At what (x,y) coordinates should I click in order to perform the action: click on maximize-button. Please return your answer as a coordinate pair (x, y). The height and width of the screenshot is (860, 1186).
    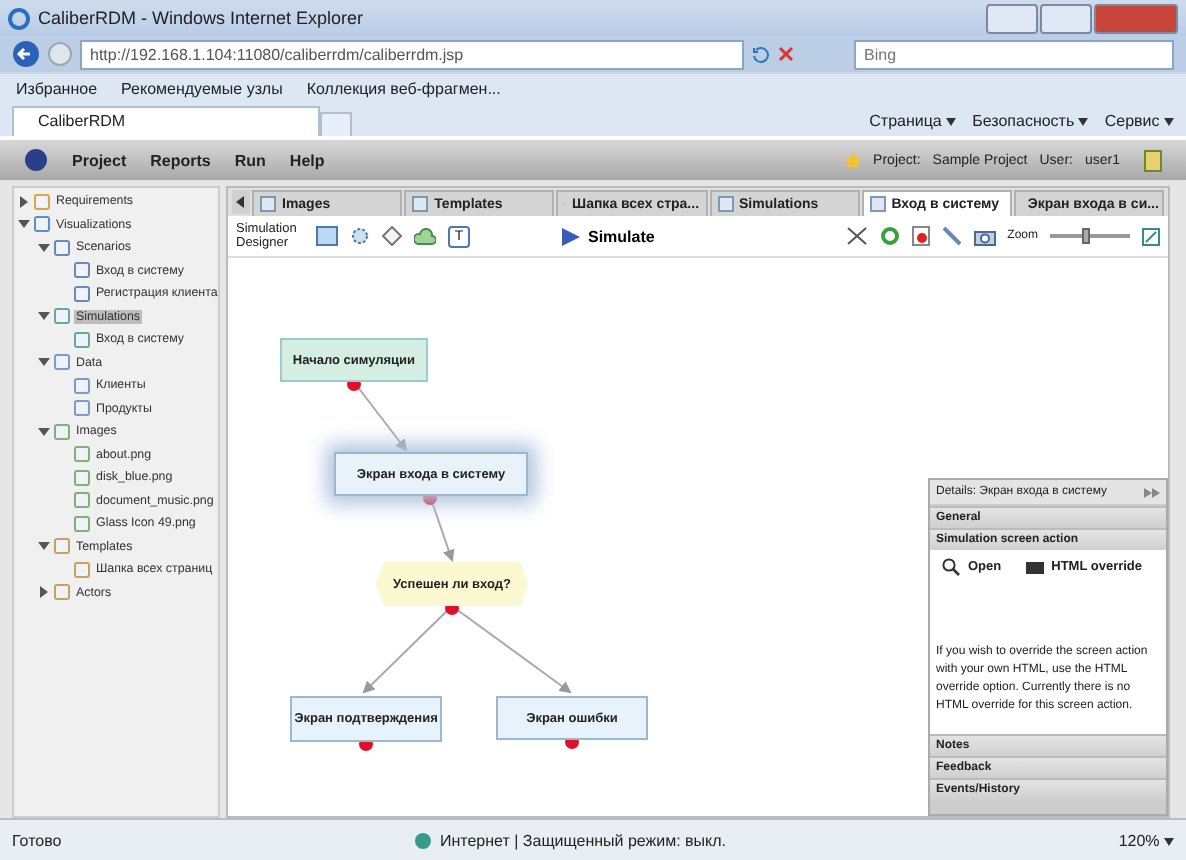
    Looking at the image, I should click on (1066, 18).